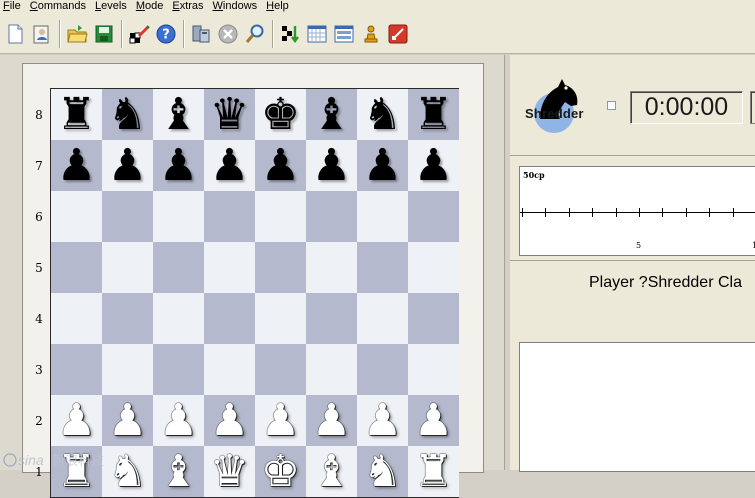 The width and height of the screenshot is (755, 498). What do you see at coordinates (13, 7) in the screenshot?
I see `menu-file: File` at bounding box center [13, 7].